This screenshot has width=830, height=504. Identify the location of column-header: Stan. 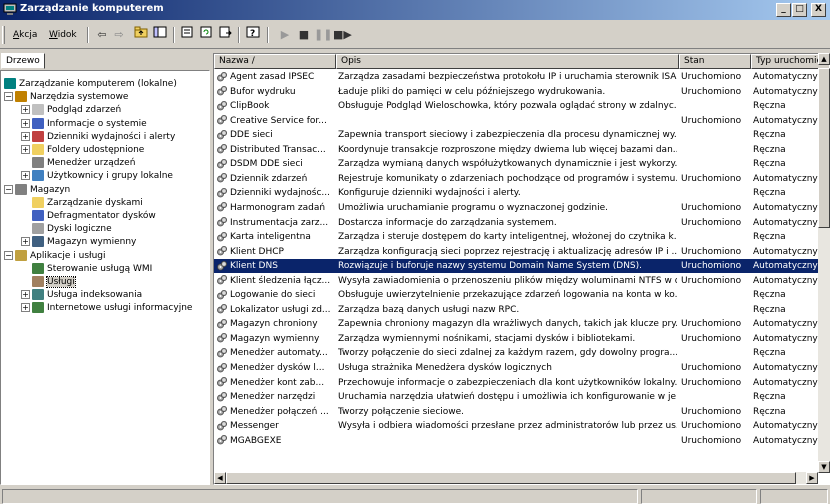
(715, 61).